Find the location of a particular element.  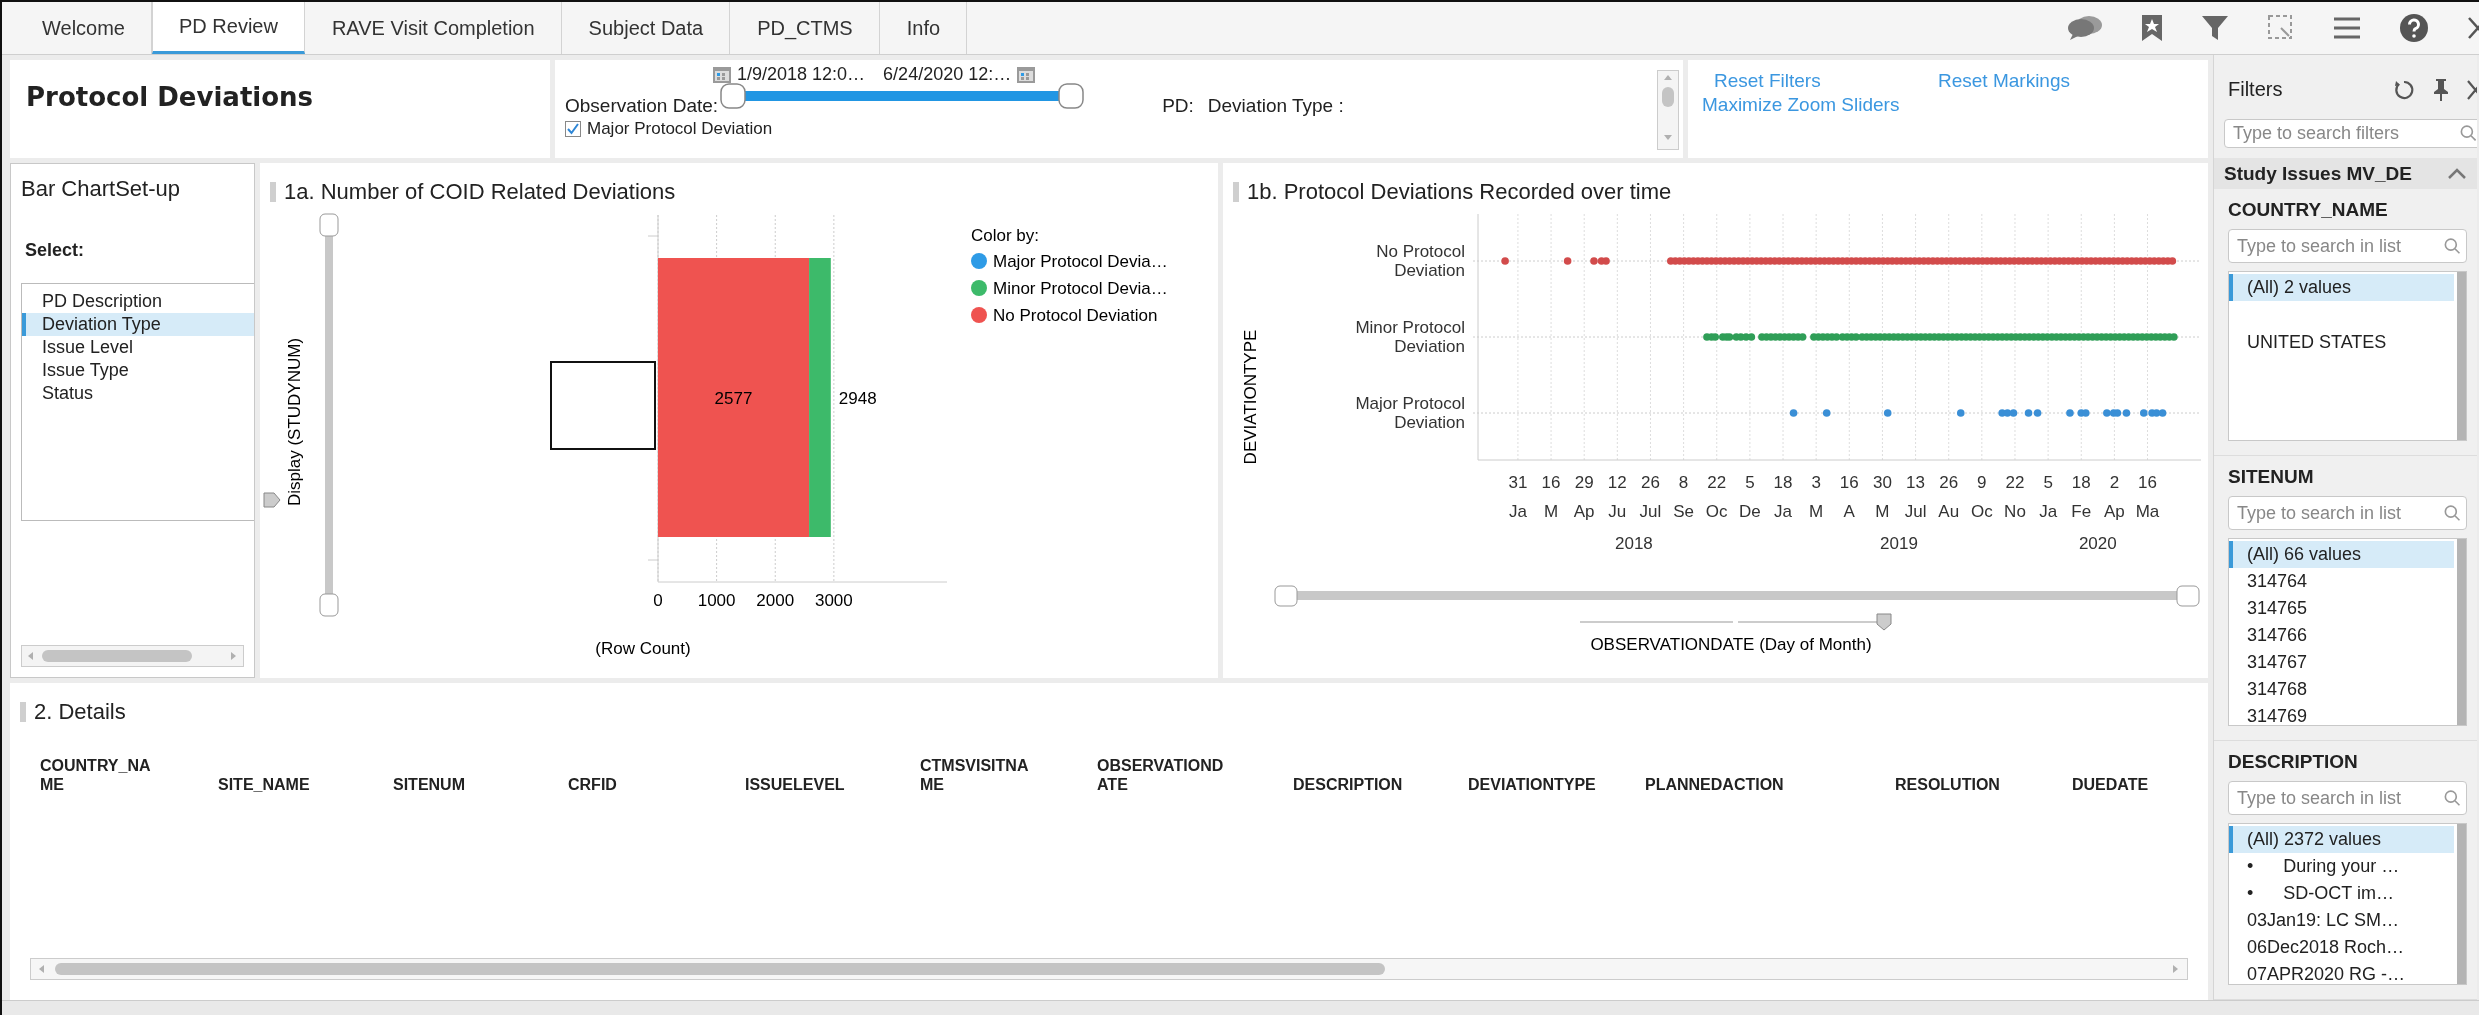

list-item: 314766 is located at coordinates (2341, 635).